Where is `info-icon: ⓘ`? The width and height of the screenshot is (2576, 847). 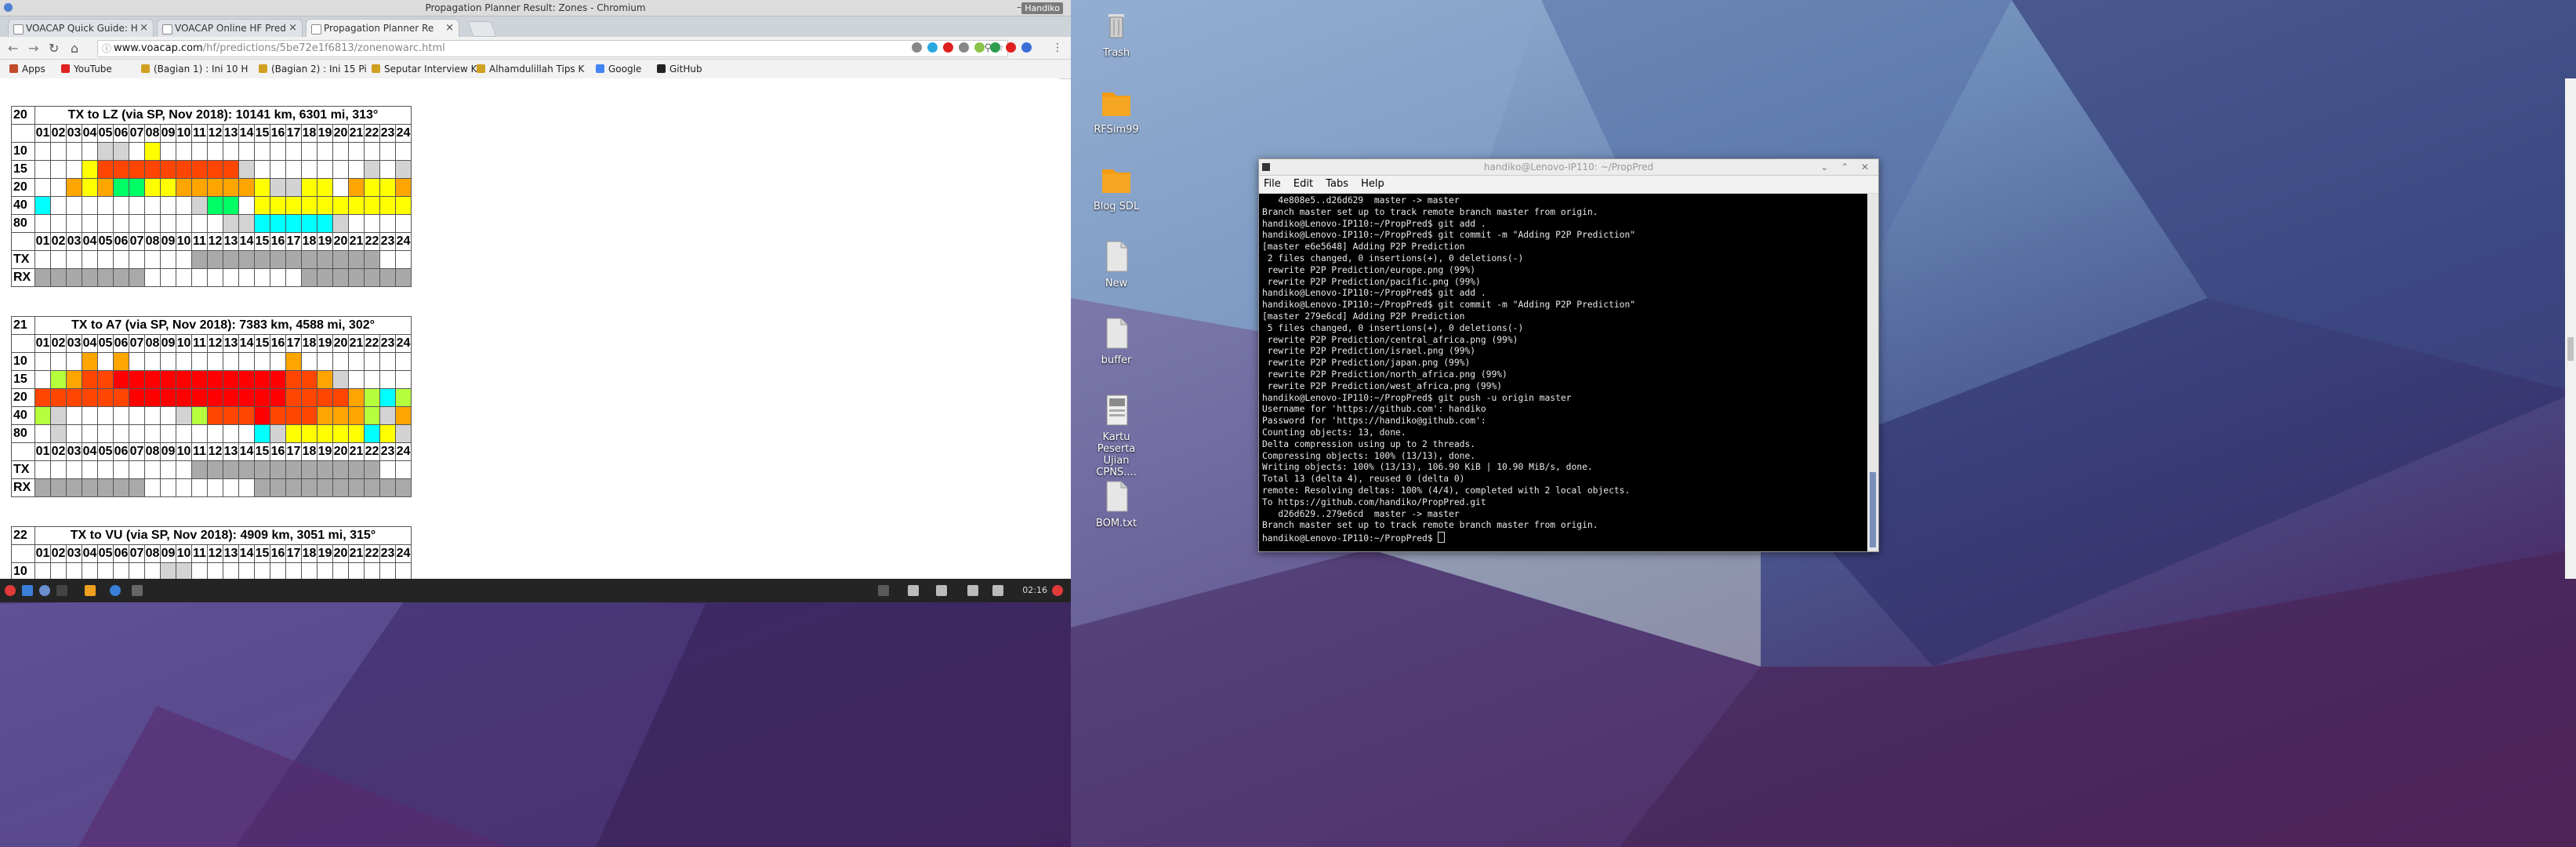
info-icon: ⓘ is located at coordinates (107, 48).